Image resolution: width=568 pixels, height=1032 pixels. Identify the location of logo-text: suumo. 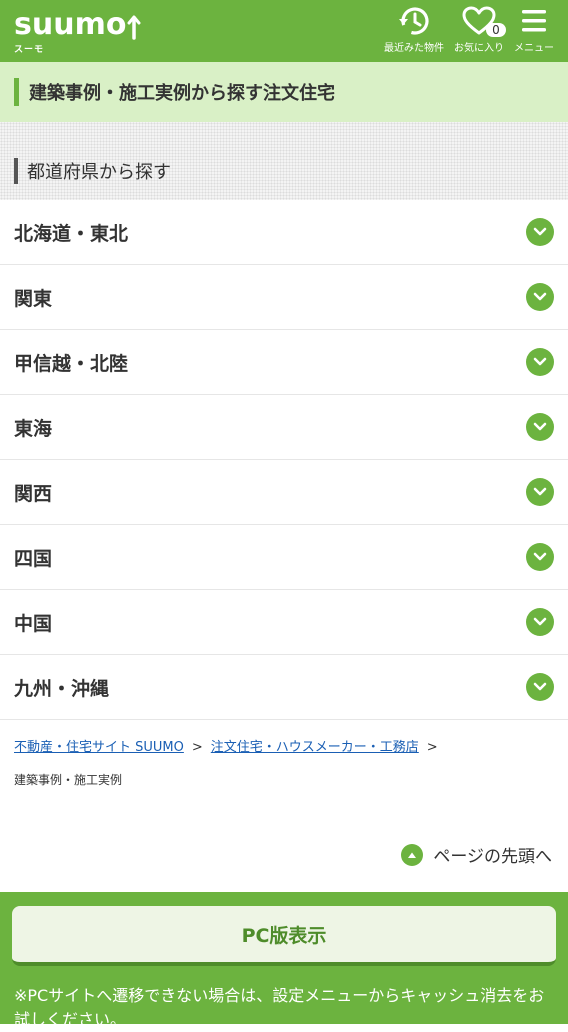
(70, 24).